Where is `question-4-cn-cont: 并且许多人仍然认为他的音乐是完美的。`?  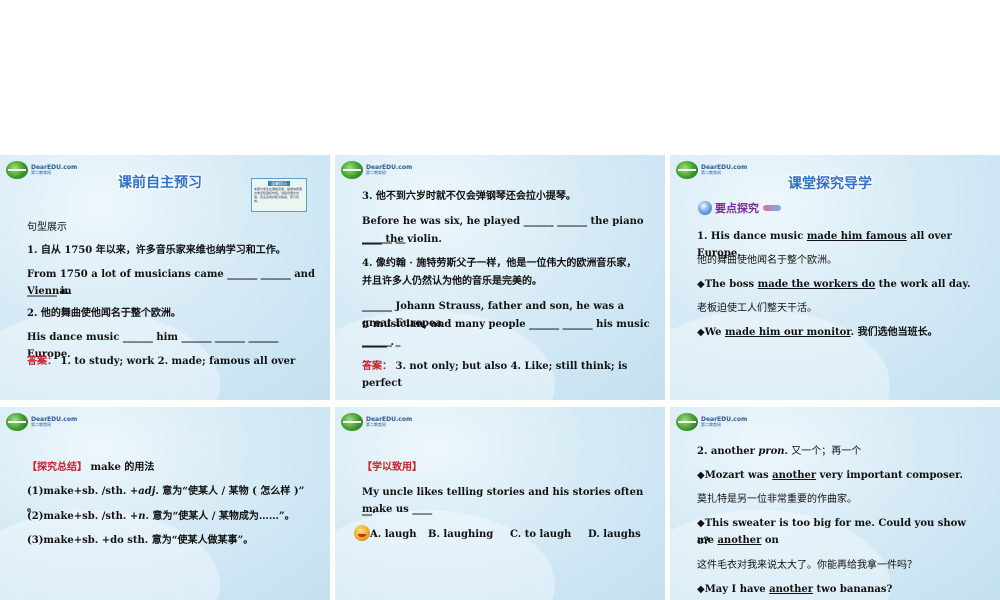
question-4-cn-cont: 并且许多人仍然认为他的音乐是完美的。 is located at coordinates (452, 281).